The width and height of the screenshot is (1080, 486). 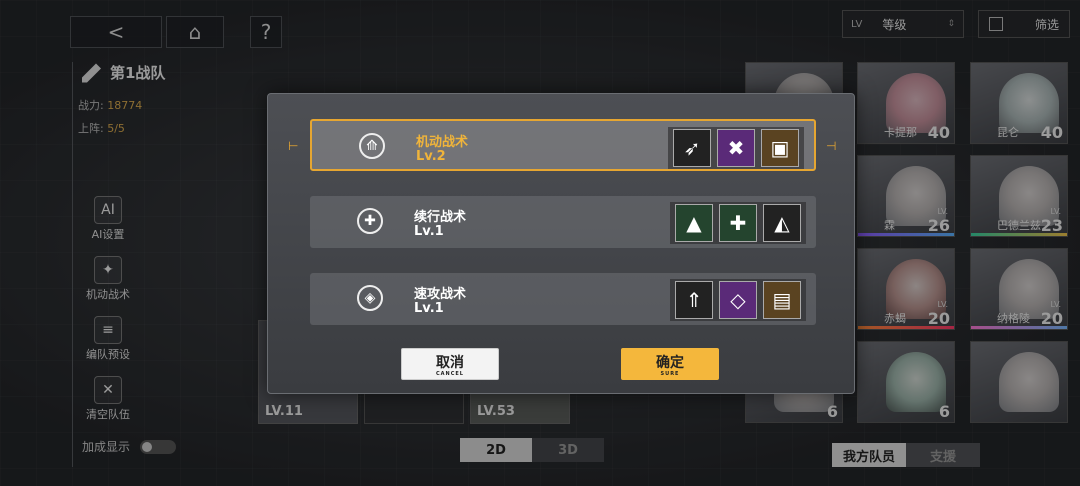 I want to click on skill-cross-icon: ✖, so click(x=736, y=148).